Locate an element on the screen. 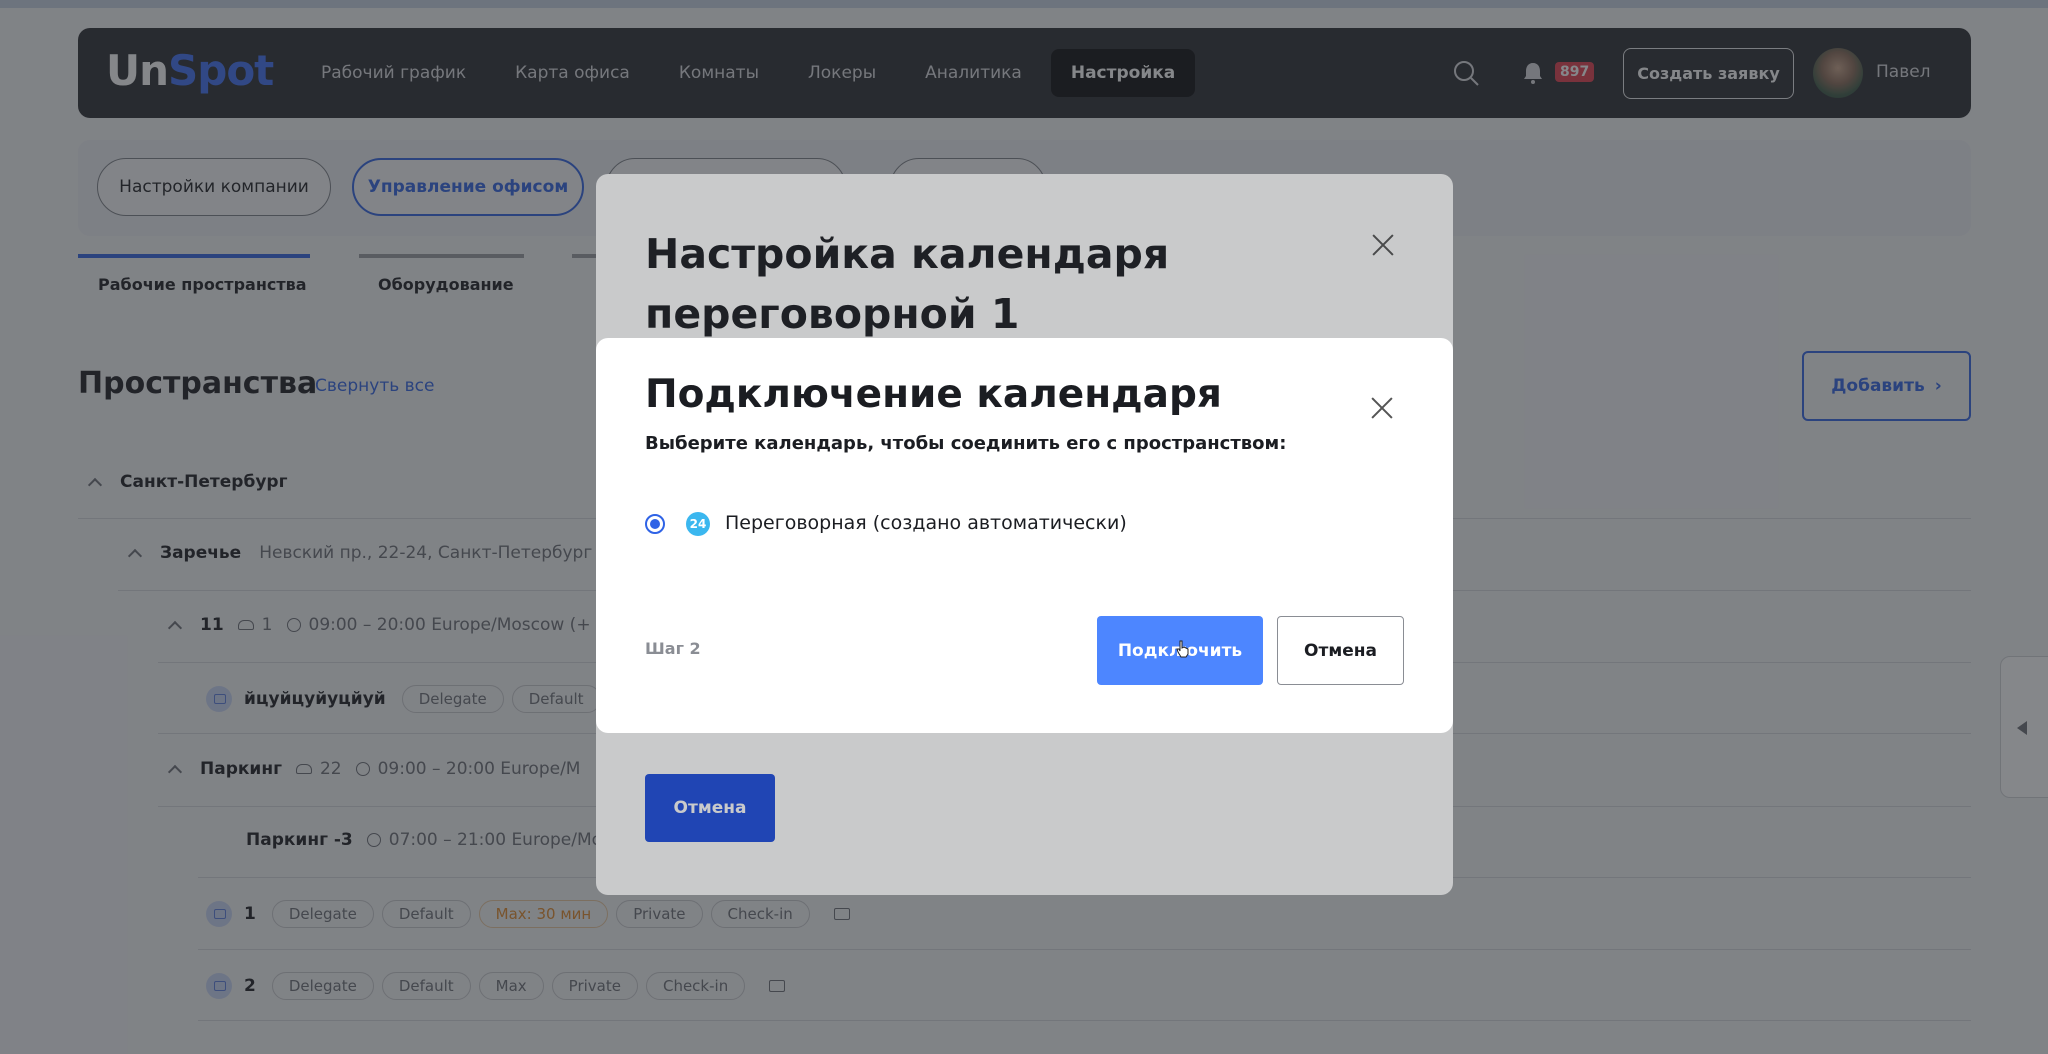 The image size is (2048, 1054). close-icon is located at coordinates (1382, 408).